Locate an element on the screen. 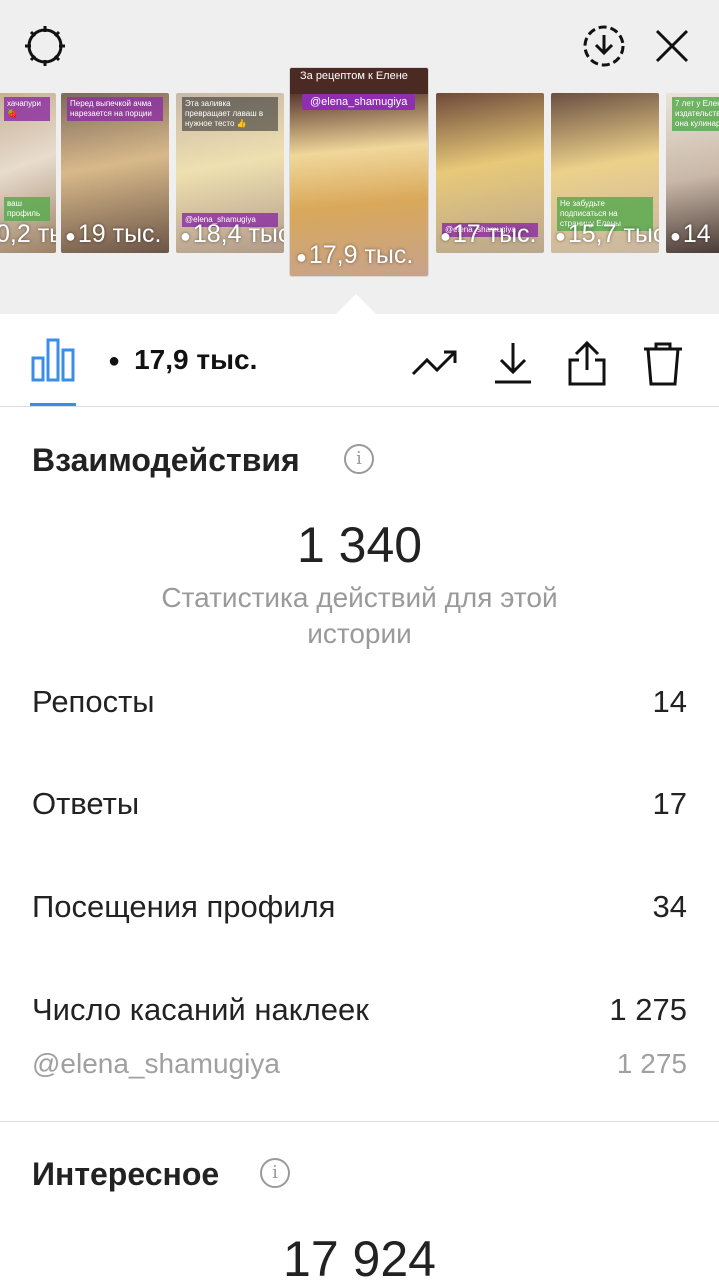  story-views: ●18,4 тыс. is located at coordinates (232, 234).